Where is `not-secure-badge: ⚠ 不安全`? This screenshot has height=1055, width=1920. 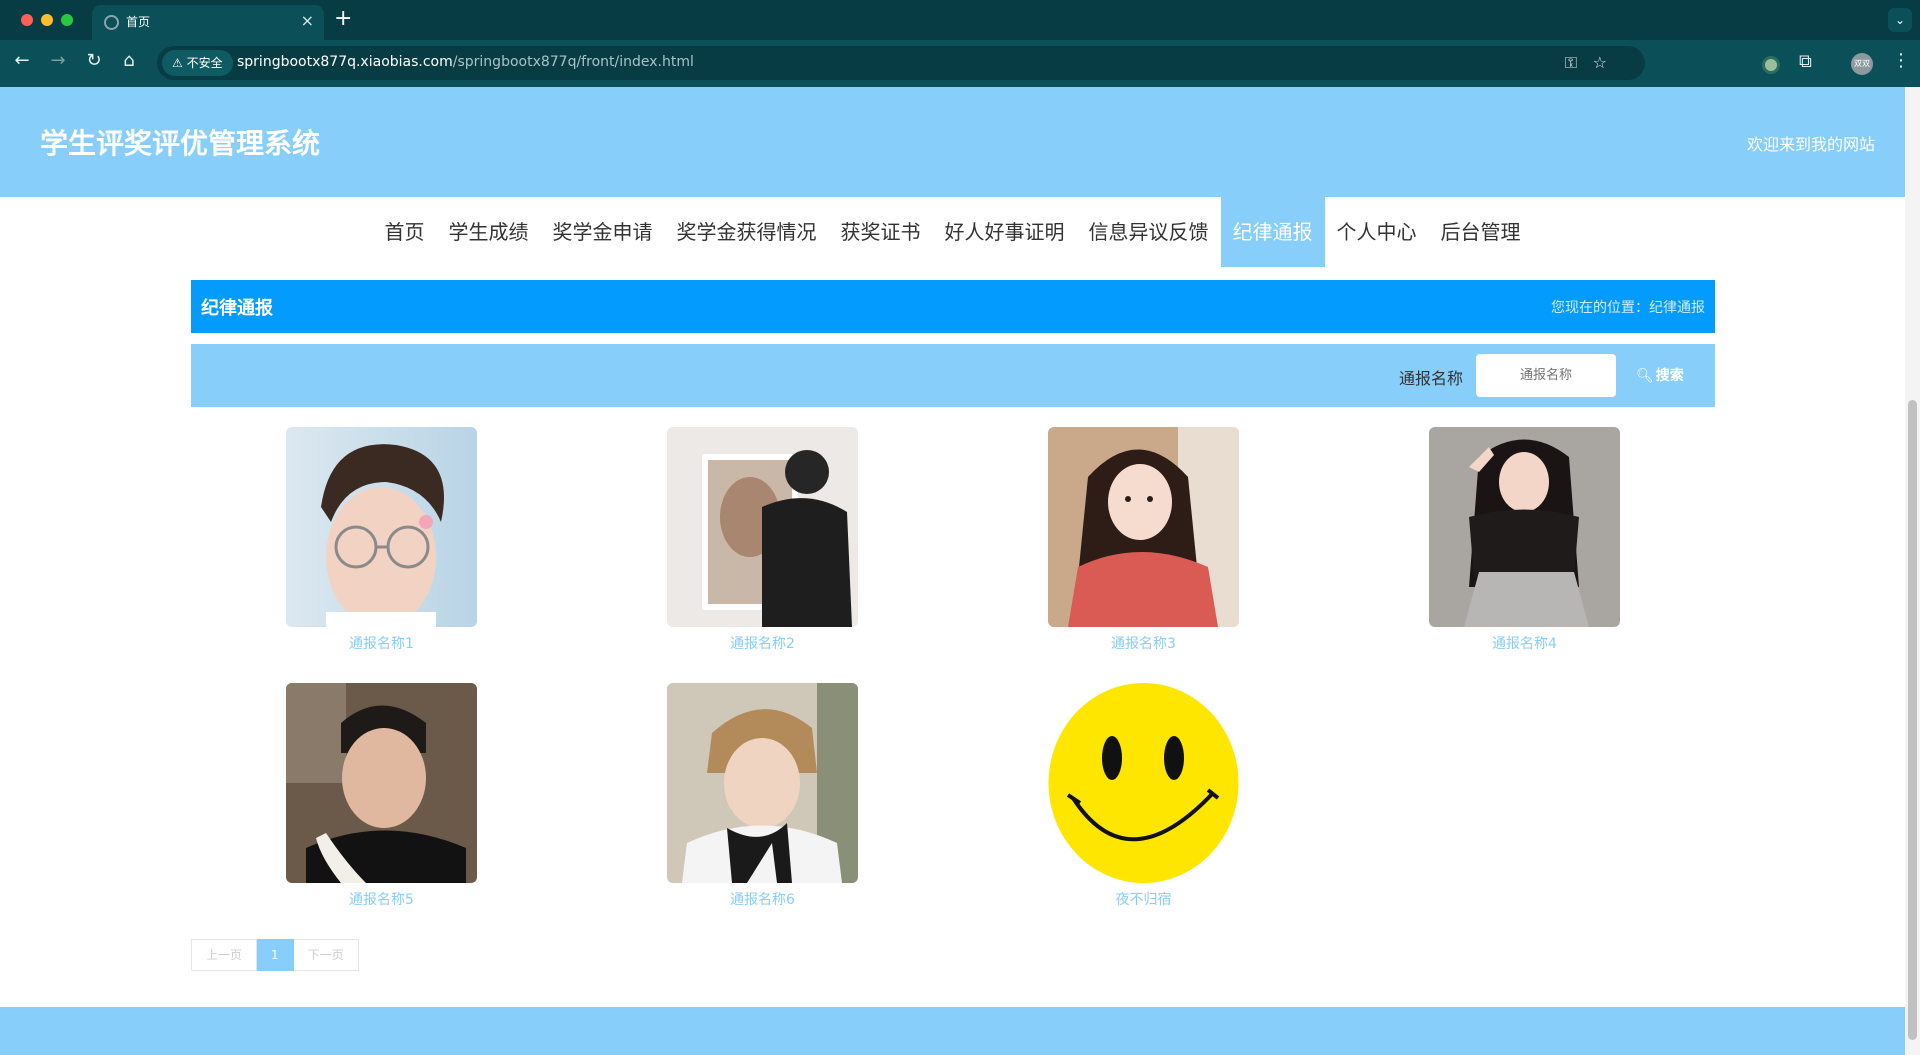 not-secure-badge: ⚠ 不安全 is located at coordinates (197, 63).